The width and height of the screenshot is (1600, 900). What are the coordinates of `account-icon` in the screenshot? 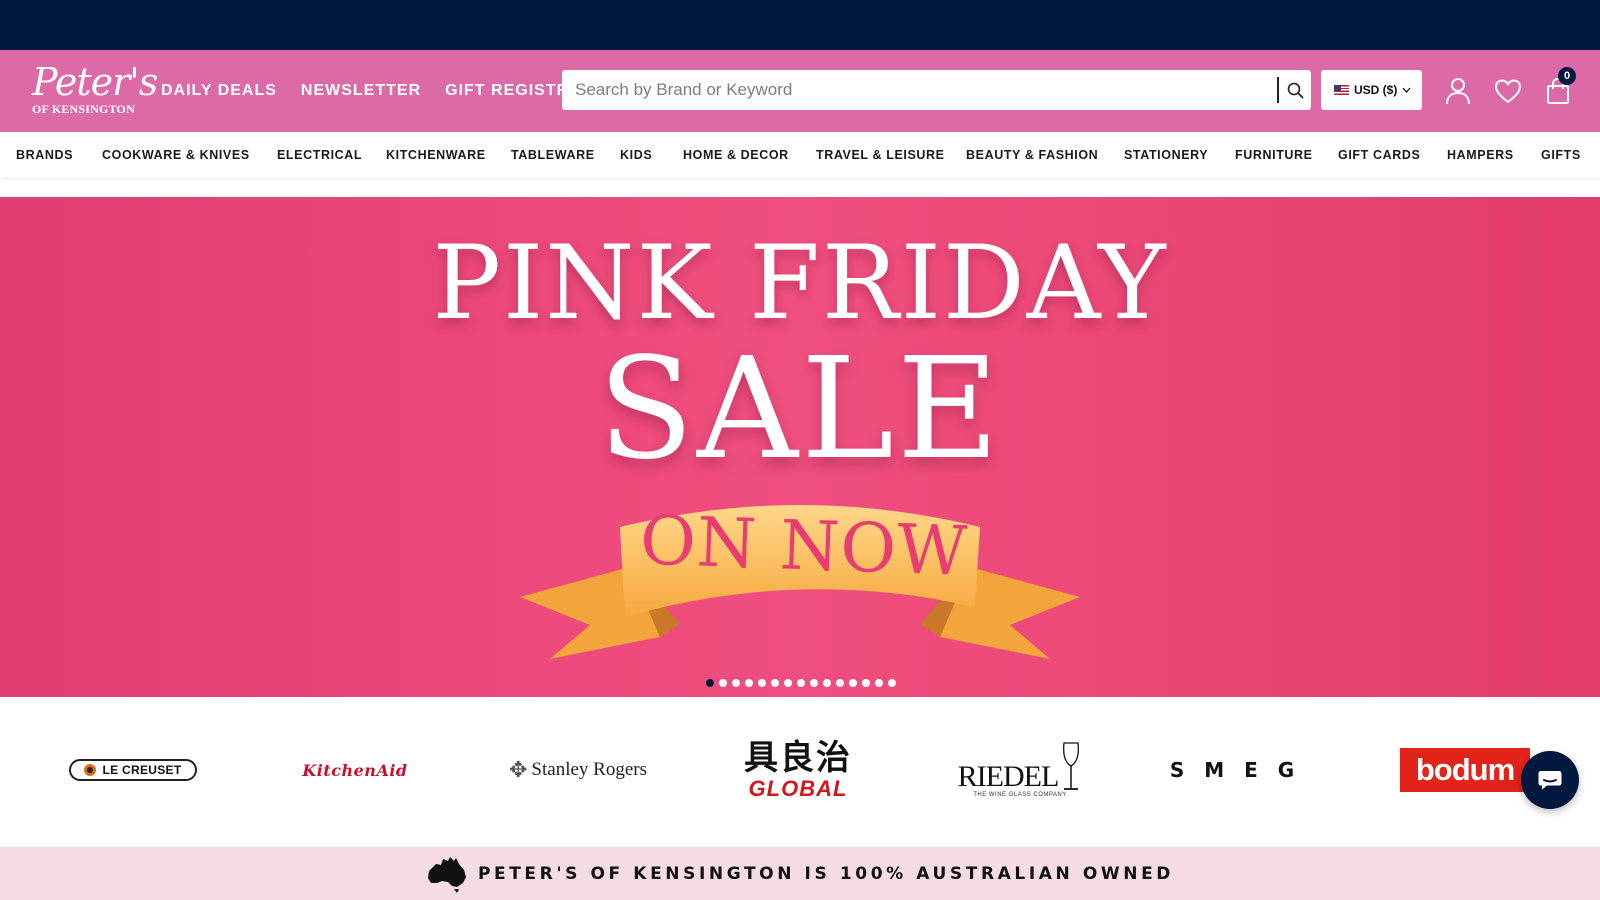 It's located at (1458, 91).